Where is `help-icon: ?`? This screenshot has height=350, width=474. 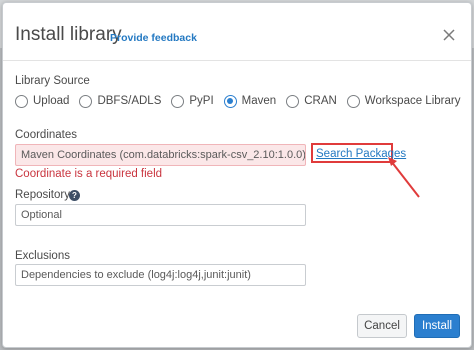 help-icon: ? is located at coordinates (74, 195).